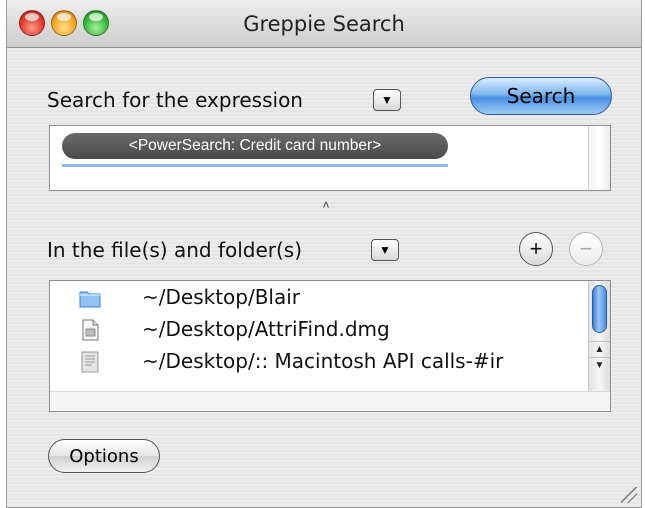  Describe the element at coordinates (599, 349) in the screenshot. I see `scroll-up-arrow-icon: ▲` at that location.